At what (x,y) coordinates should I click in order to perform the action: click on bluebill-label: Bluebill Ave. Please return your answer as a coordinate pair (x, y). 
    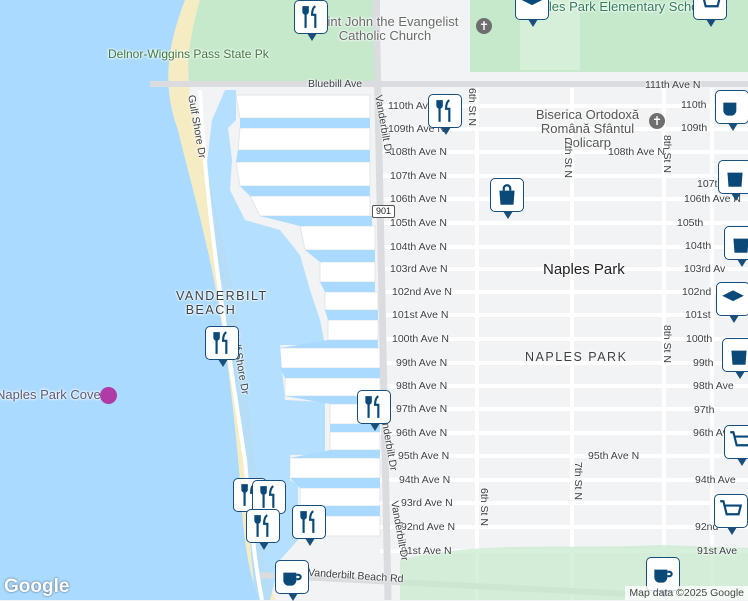
    Looking at the image, I should click on (335, 84).